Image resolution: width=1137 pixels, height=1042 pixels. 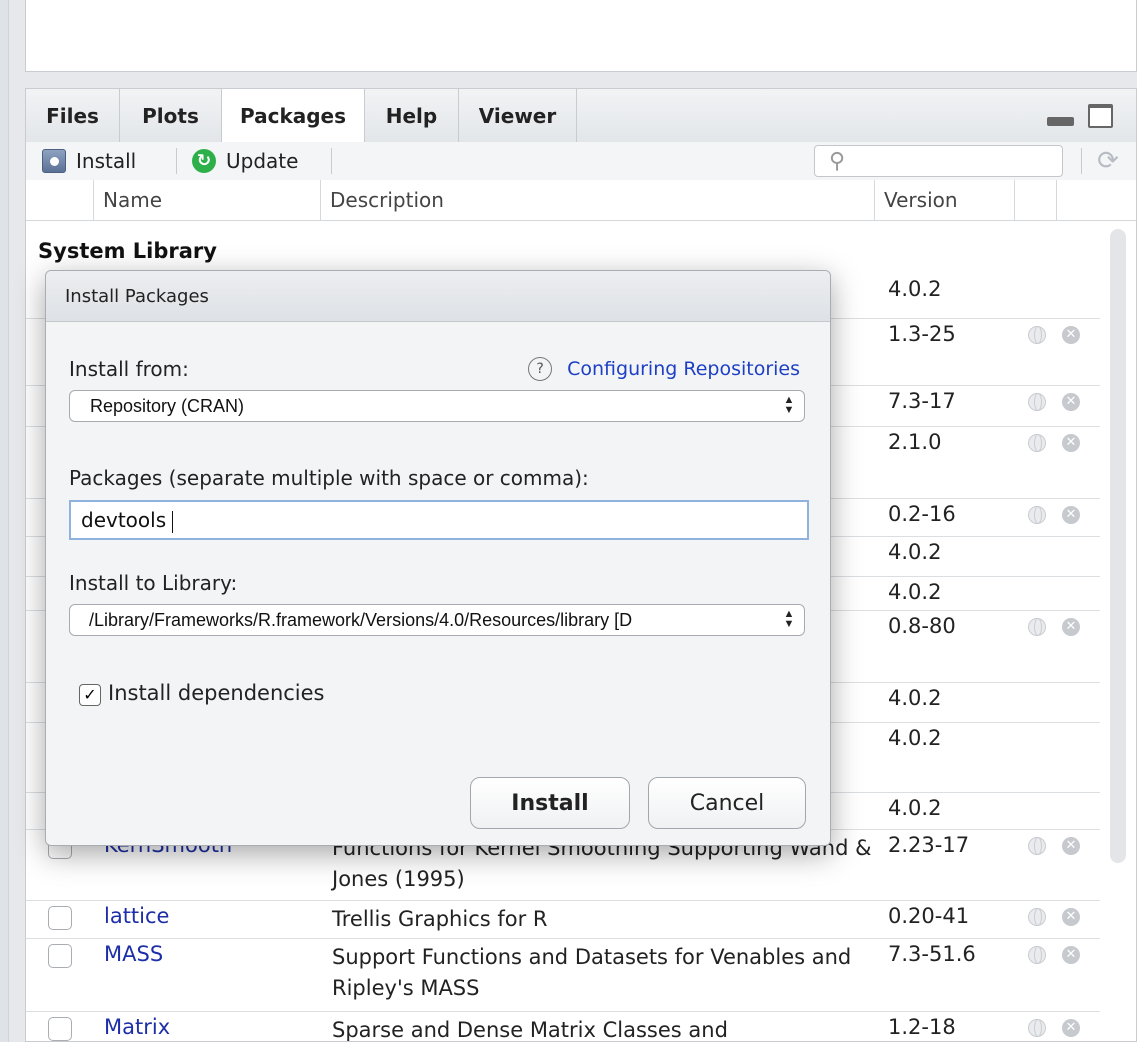 I want to click on help-icon: ?, so click(x=540, y=369).